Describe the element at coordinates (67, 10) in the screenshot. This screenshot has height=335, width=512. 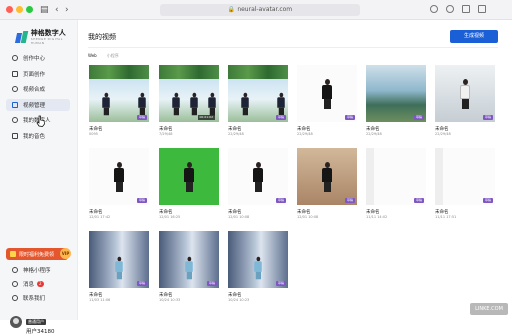
I see `forward-icon: ›` at that location.